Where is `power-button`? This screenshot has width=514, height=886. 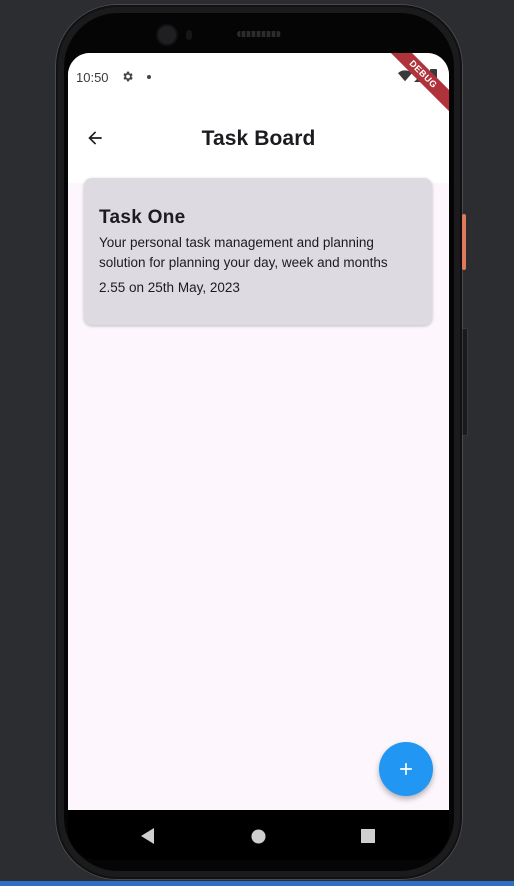 power-button is located at coordinates (464, 242).